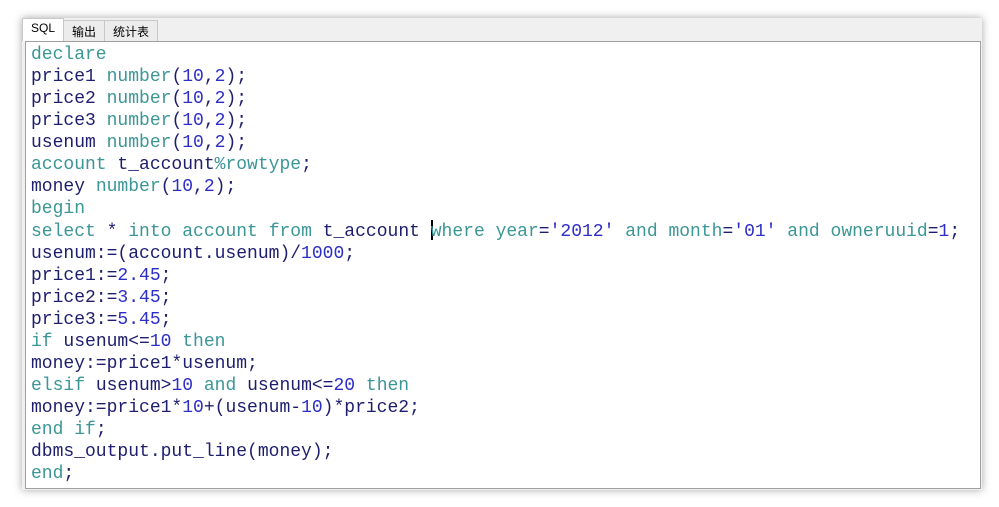  Describe the element at coordinates (495, 143) in the screenshot. I see `code-line: usenum number(10,2);` at that location.